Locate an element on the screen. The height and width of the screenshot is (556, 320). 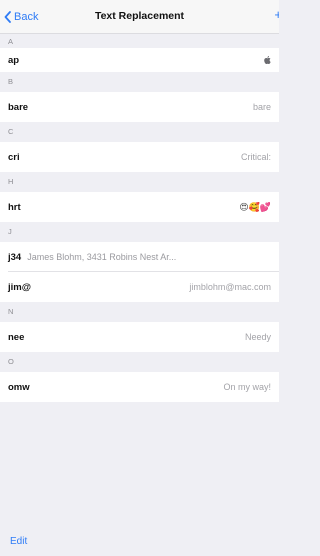
section-header-o: O is located at coordinates (139, 362).